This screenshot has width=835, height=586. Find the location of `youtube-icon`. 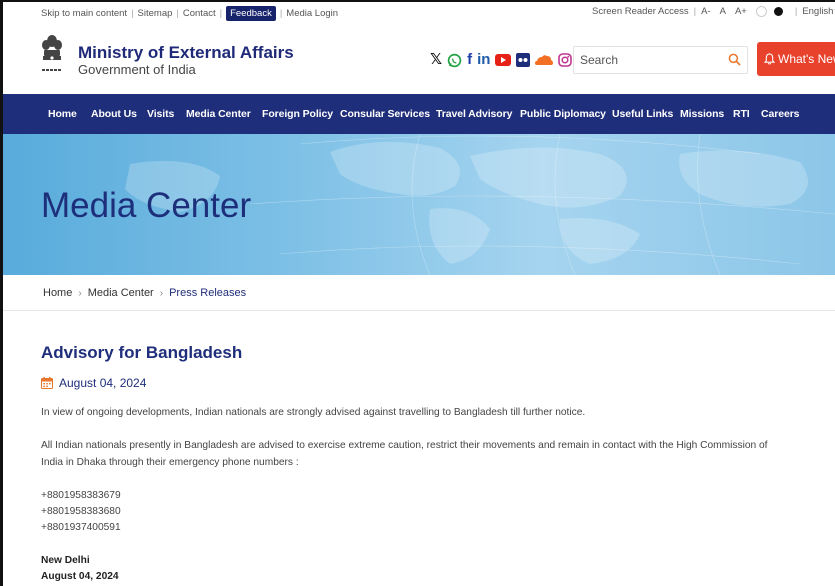

youtube-icon is located at coordinates (503, 60).